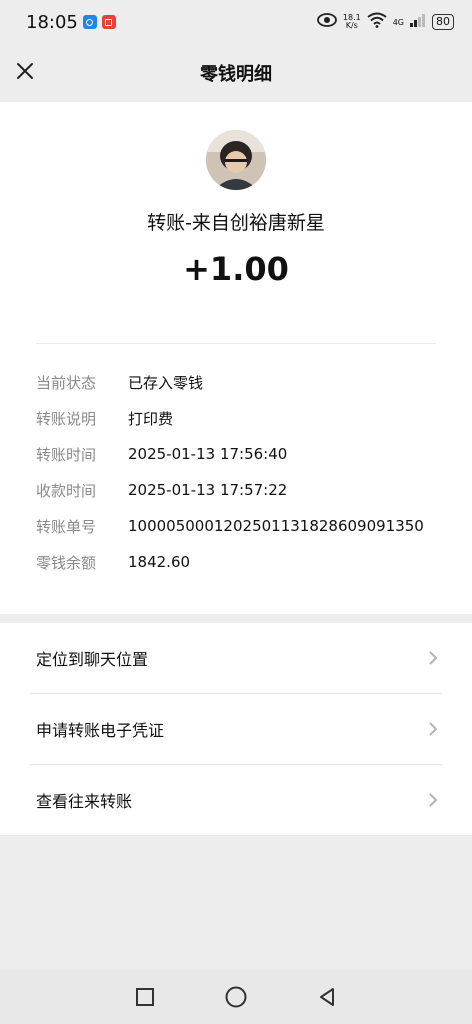  I want to click on divider, so click(236, 343).